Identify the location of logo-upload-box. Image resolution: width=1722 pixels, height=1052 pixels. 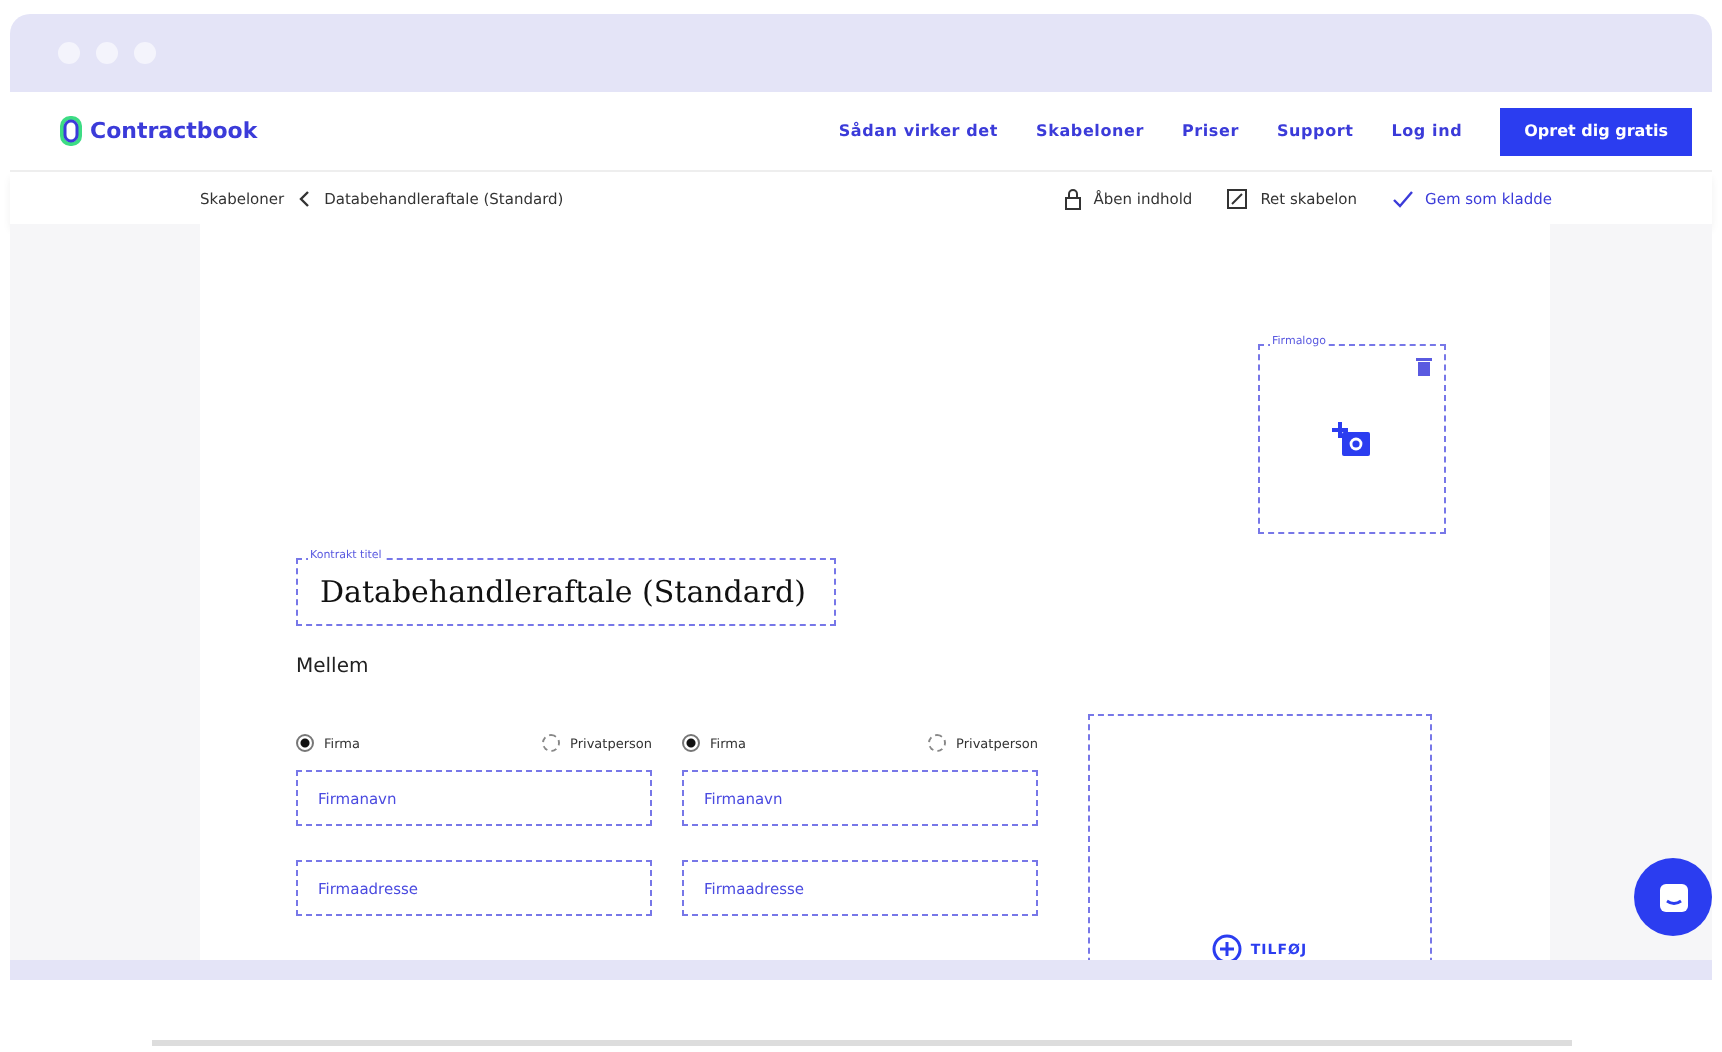
(1352, 439).